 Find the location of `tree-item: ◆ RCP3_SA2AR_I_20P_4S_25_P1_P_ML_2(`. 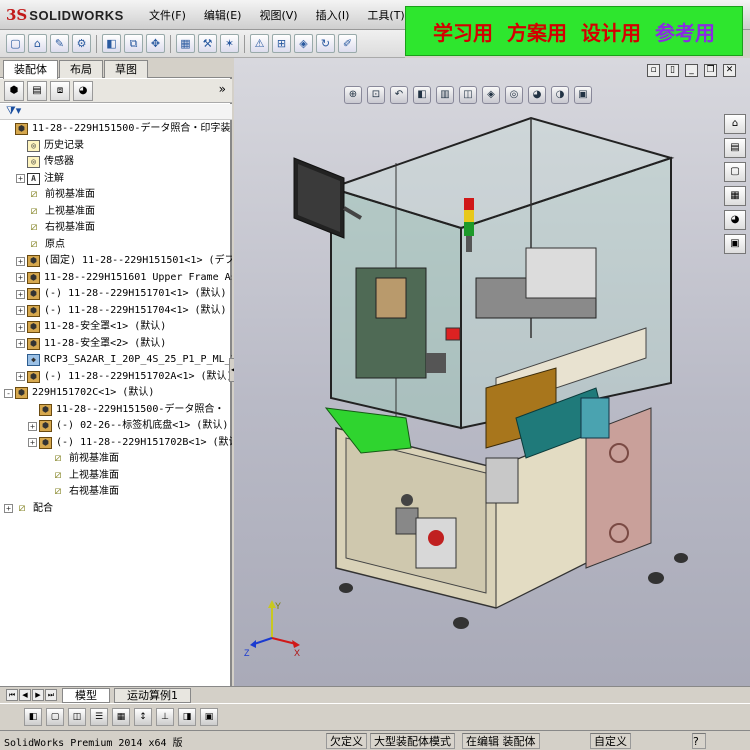

tree-item: ◆ RCP3_SA2AR_I_20P_4S_25_P1_P_ML_2( is located at coordinates (124, 360).